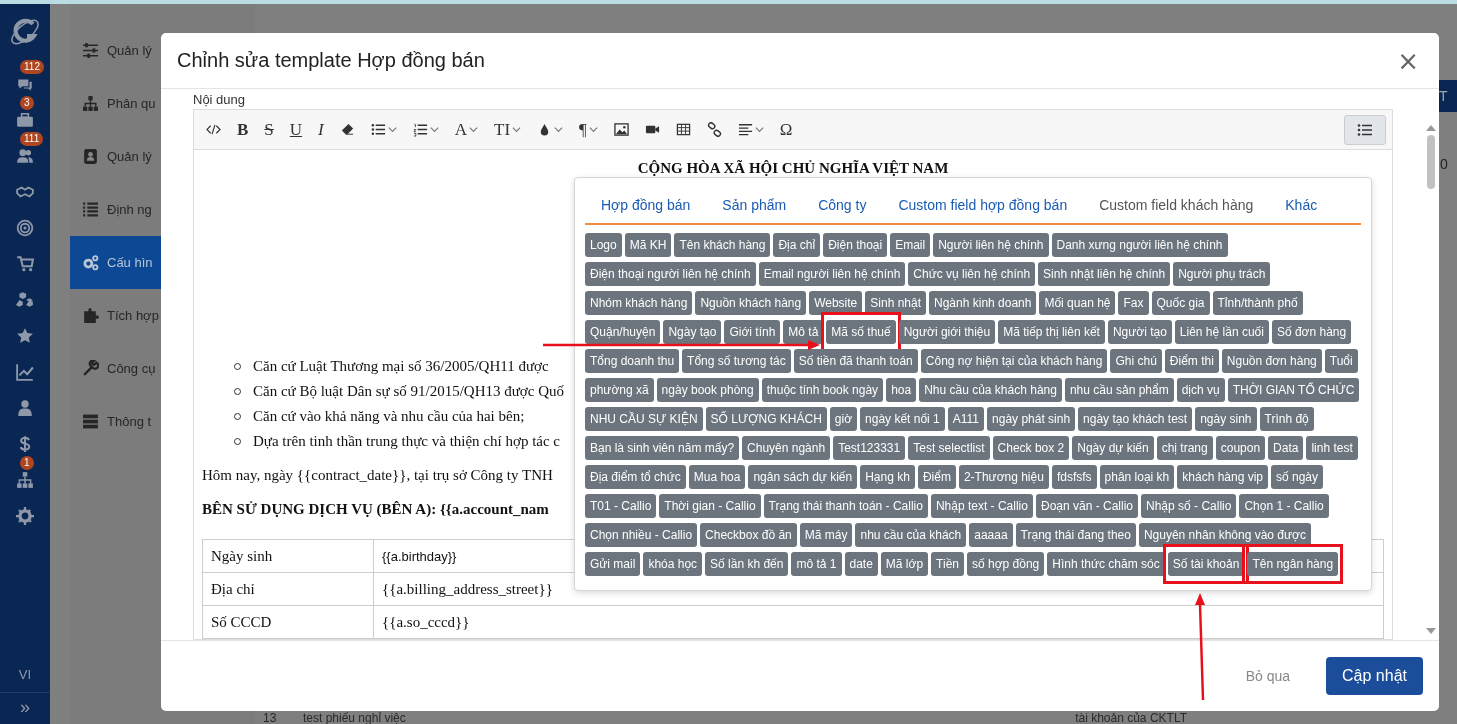 The image size is (1457, 724). Describe the element at coordinates (354, 718) in the screenshot. I see `table-cell: test phiếu nghỉ việc` at that location.